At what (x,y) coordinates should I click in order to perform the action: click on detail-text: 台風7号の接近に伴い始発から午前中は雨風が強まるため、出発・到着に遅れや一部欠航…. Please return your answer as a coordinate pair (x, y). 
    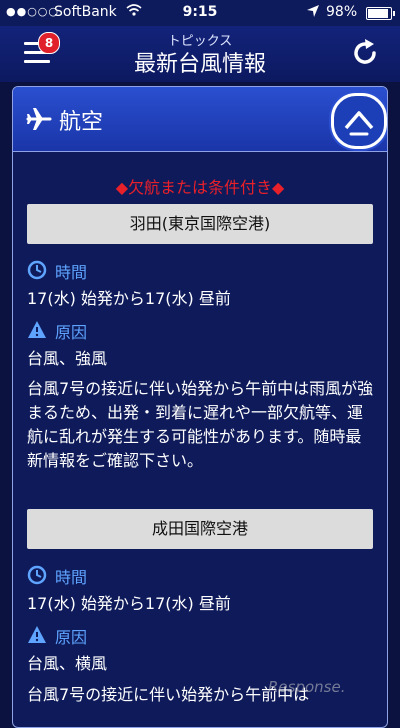
    Looking at the image, I should click on (200, 424).